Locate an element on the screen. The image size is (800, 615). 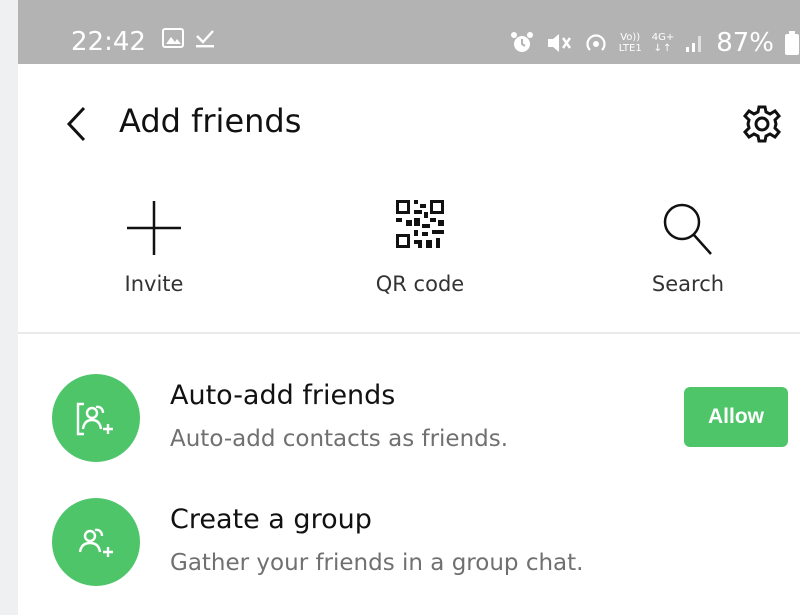
qr-code-icon is located at coordinates (420, 224).